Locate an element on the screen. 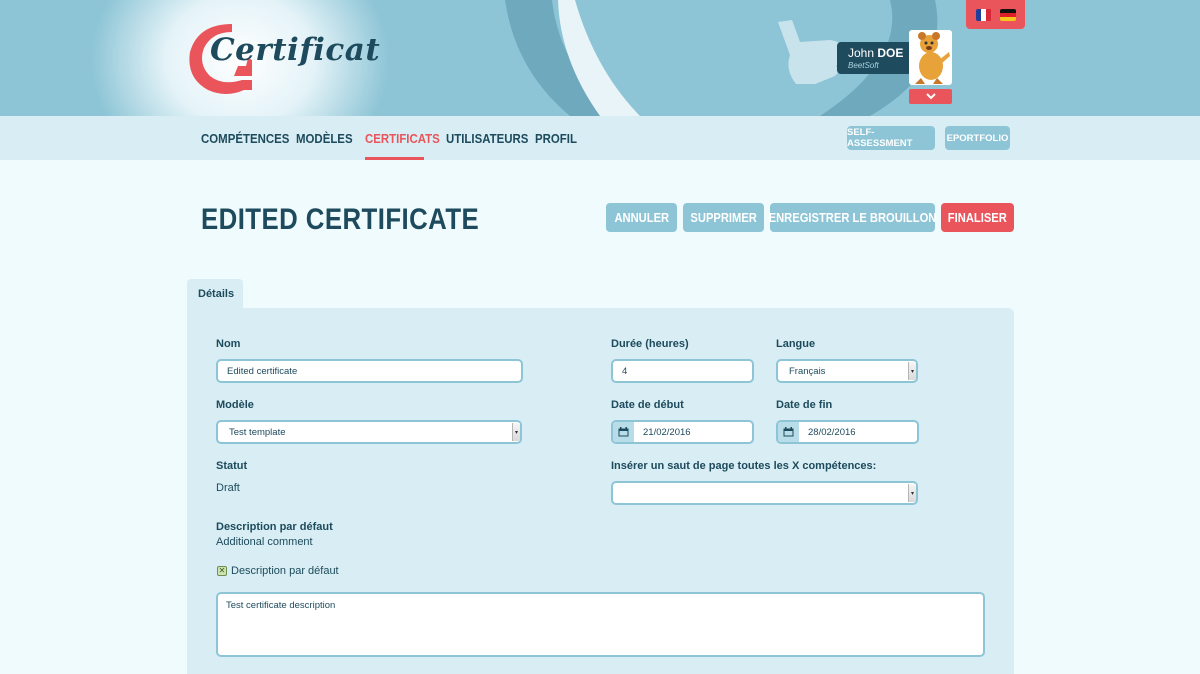 The image size is (1200, 674). tab-details: Détails is located at coordinates (215, 294).